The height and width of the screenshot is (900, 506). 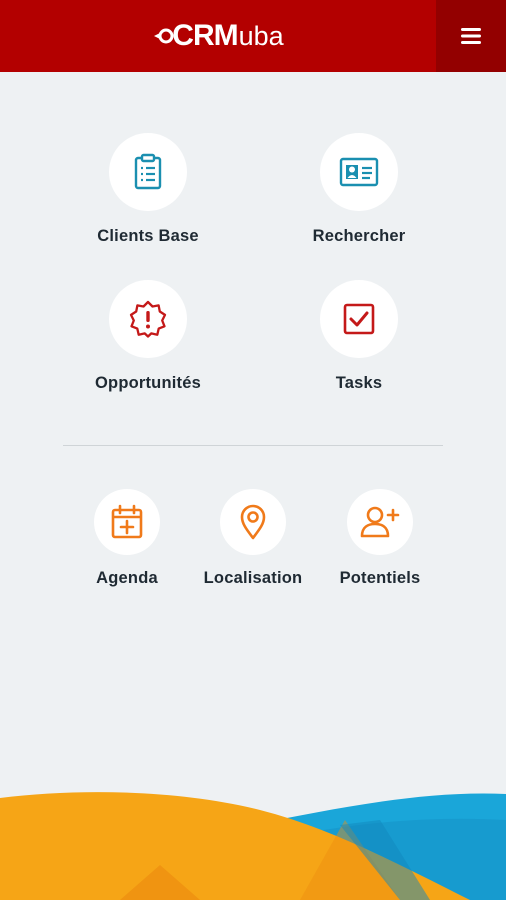 What do you see at coordinates (148, 383) in the screenshot?
I see `tile-label: Opportunités` at bounding box center [148, 383].